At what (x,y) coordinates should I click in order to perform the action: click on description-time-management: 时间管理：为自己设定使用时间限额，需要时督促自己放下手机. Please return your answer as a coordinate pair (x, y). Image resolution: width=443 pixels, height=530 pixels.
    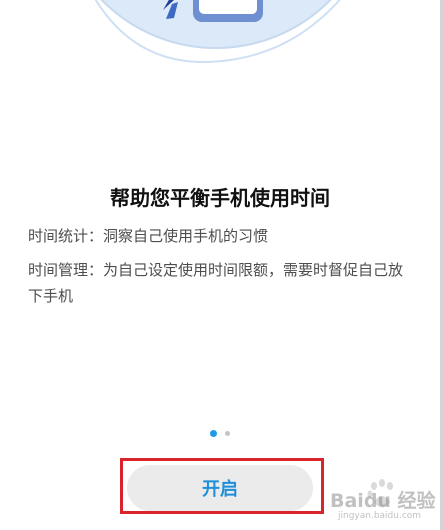
    Looking at the image, I should click on (216, 283).